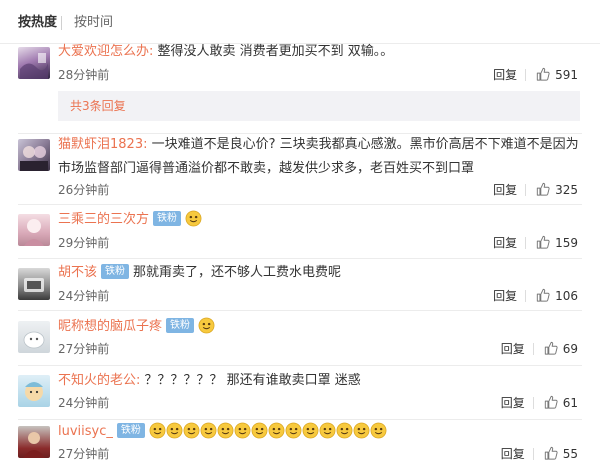 The image size is (600, 469). Describe the element at coordinates (105, 51) in the screenshot. I see `username-link: 大爱欢迎怎么办:` at that location.